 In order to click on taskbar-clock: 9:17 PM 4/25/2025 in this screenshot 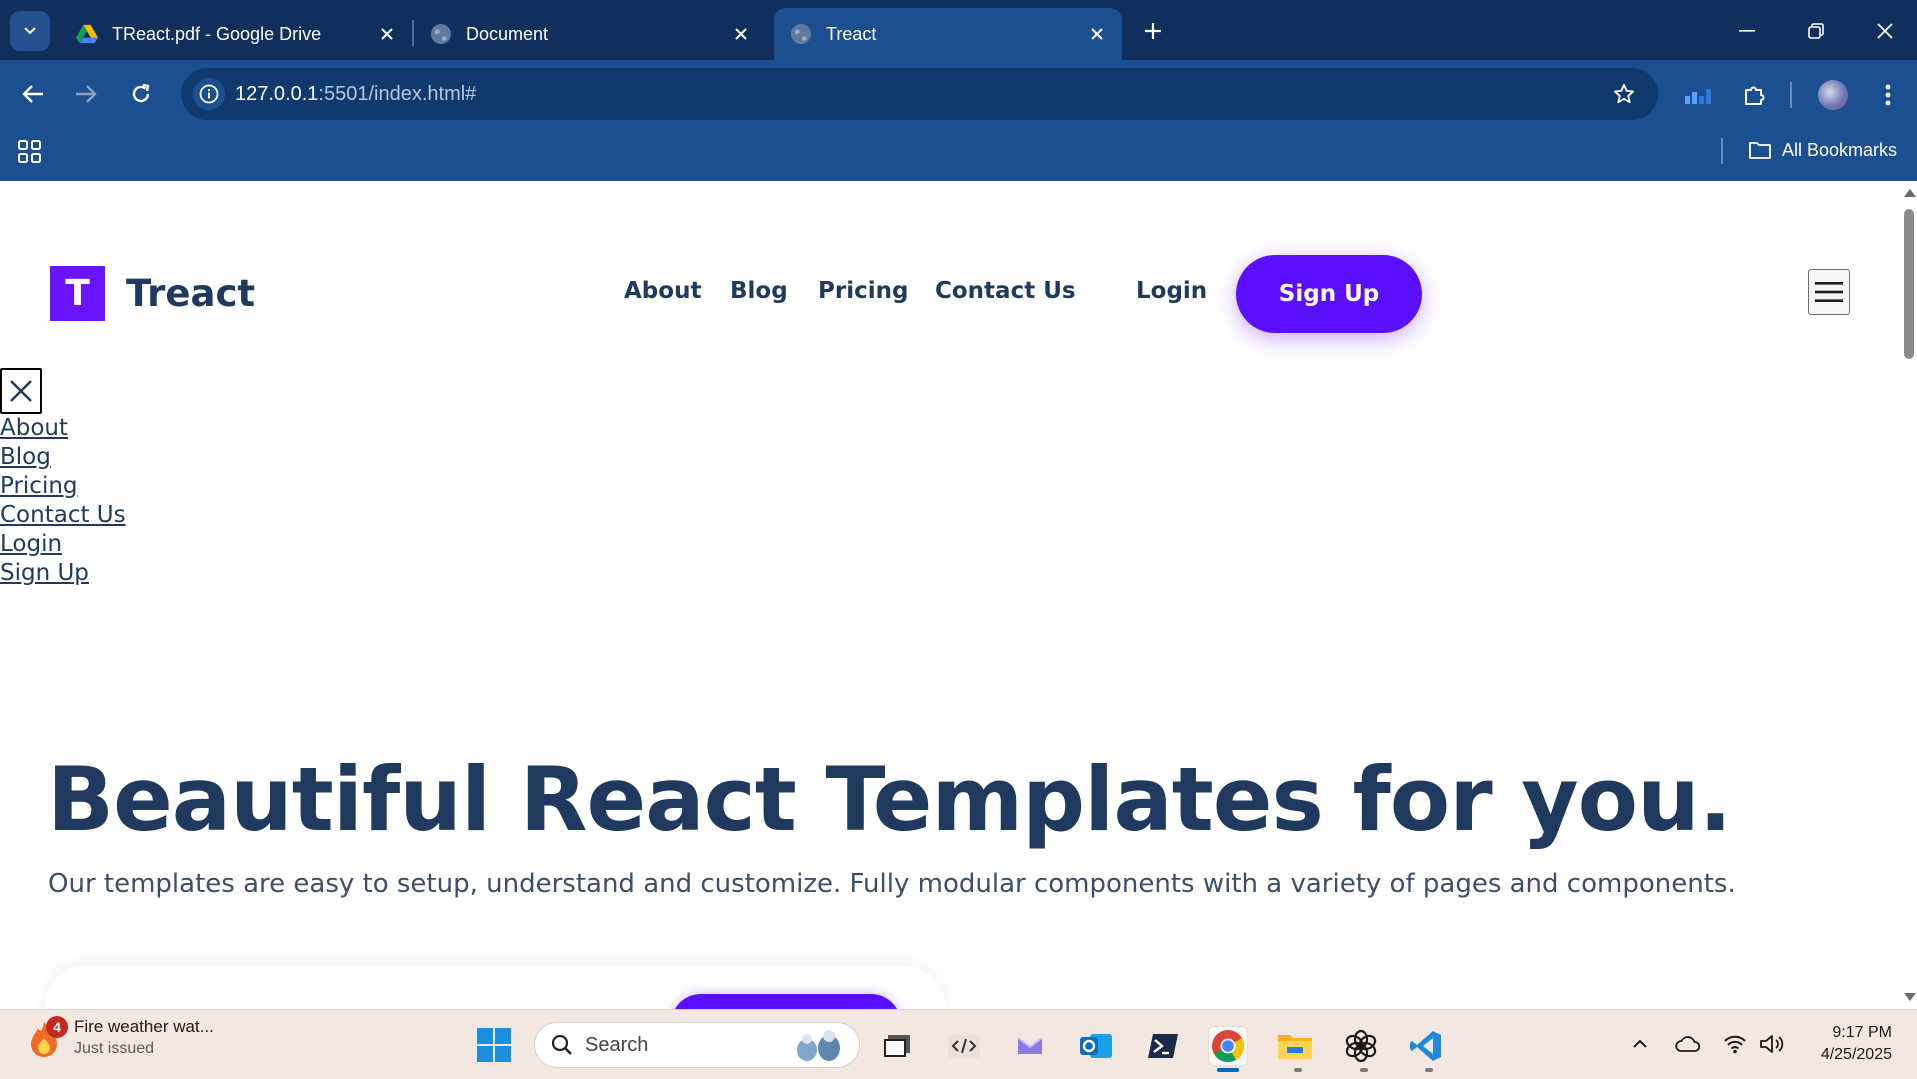, I will do `click(1850, 1044)`.